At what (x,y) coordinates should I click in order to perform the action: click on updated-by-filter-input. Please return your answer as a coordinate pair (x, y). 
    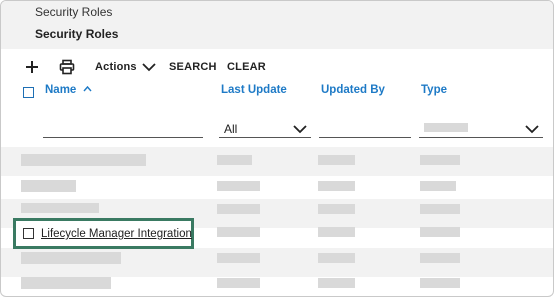
    Looking at the image, I should click on (365, 126).